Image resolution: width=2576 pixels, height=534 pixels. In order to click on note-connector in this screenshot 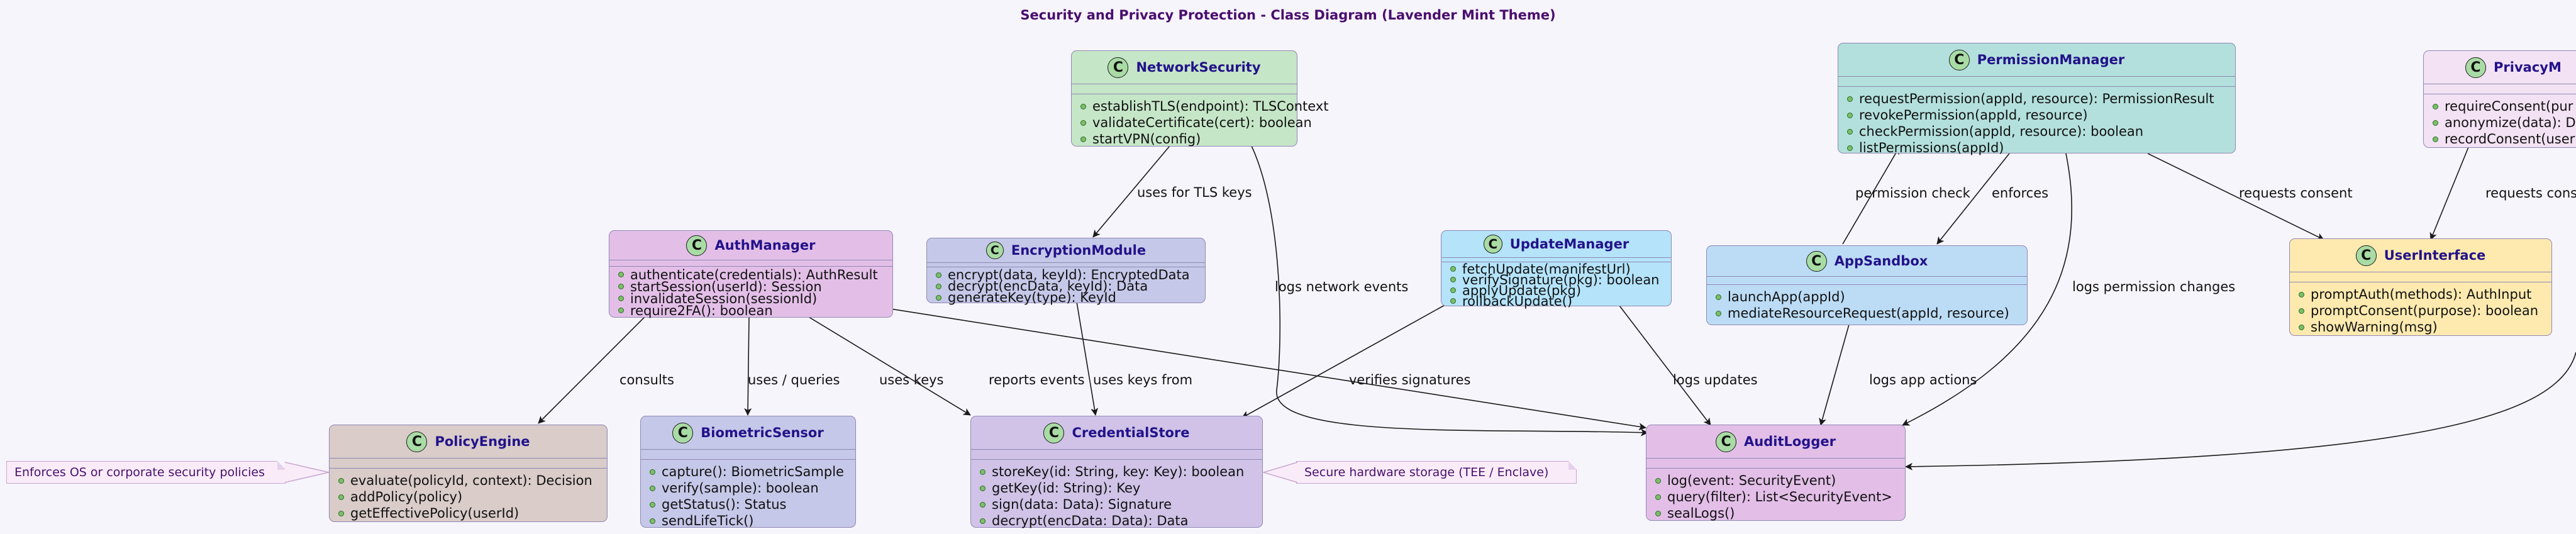, I will do `click(307, 472)`.